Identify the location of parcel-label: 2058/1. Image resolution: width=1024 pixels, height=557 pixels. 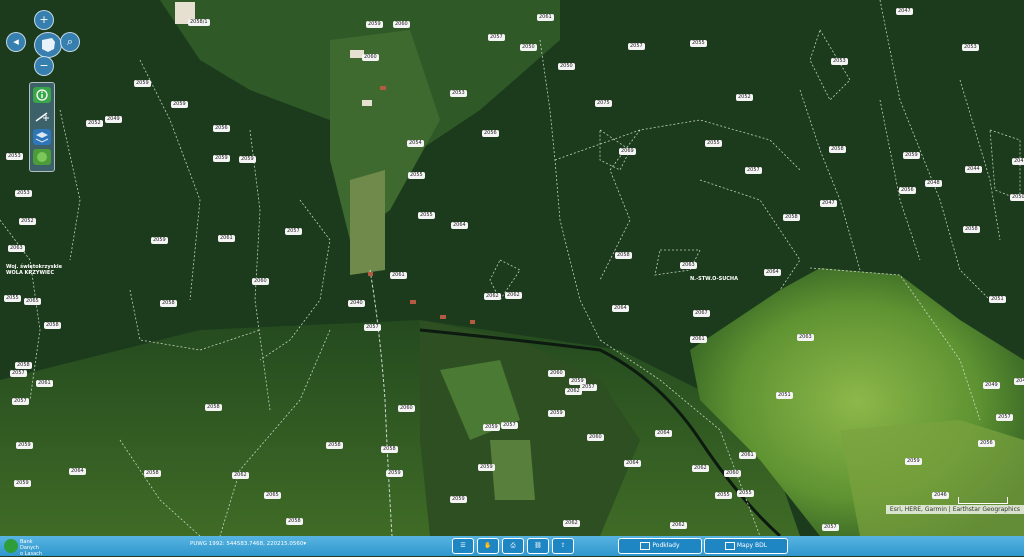
(199, 22).